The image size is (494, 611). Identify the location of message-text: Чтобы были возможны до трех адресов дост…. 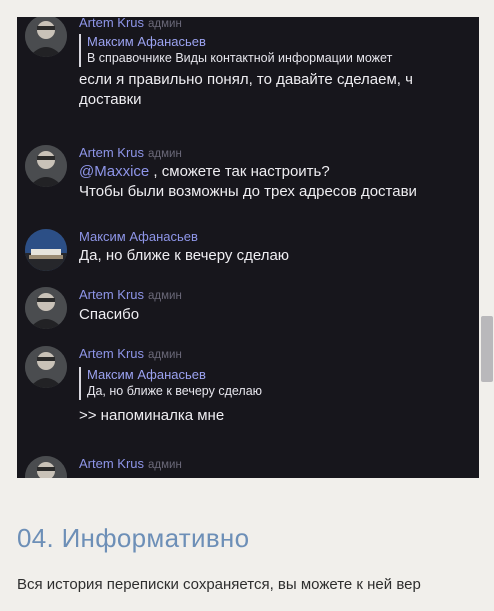
(248, 191).